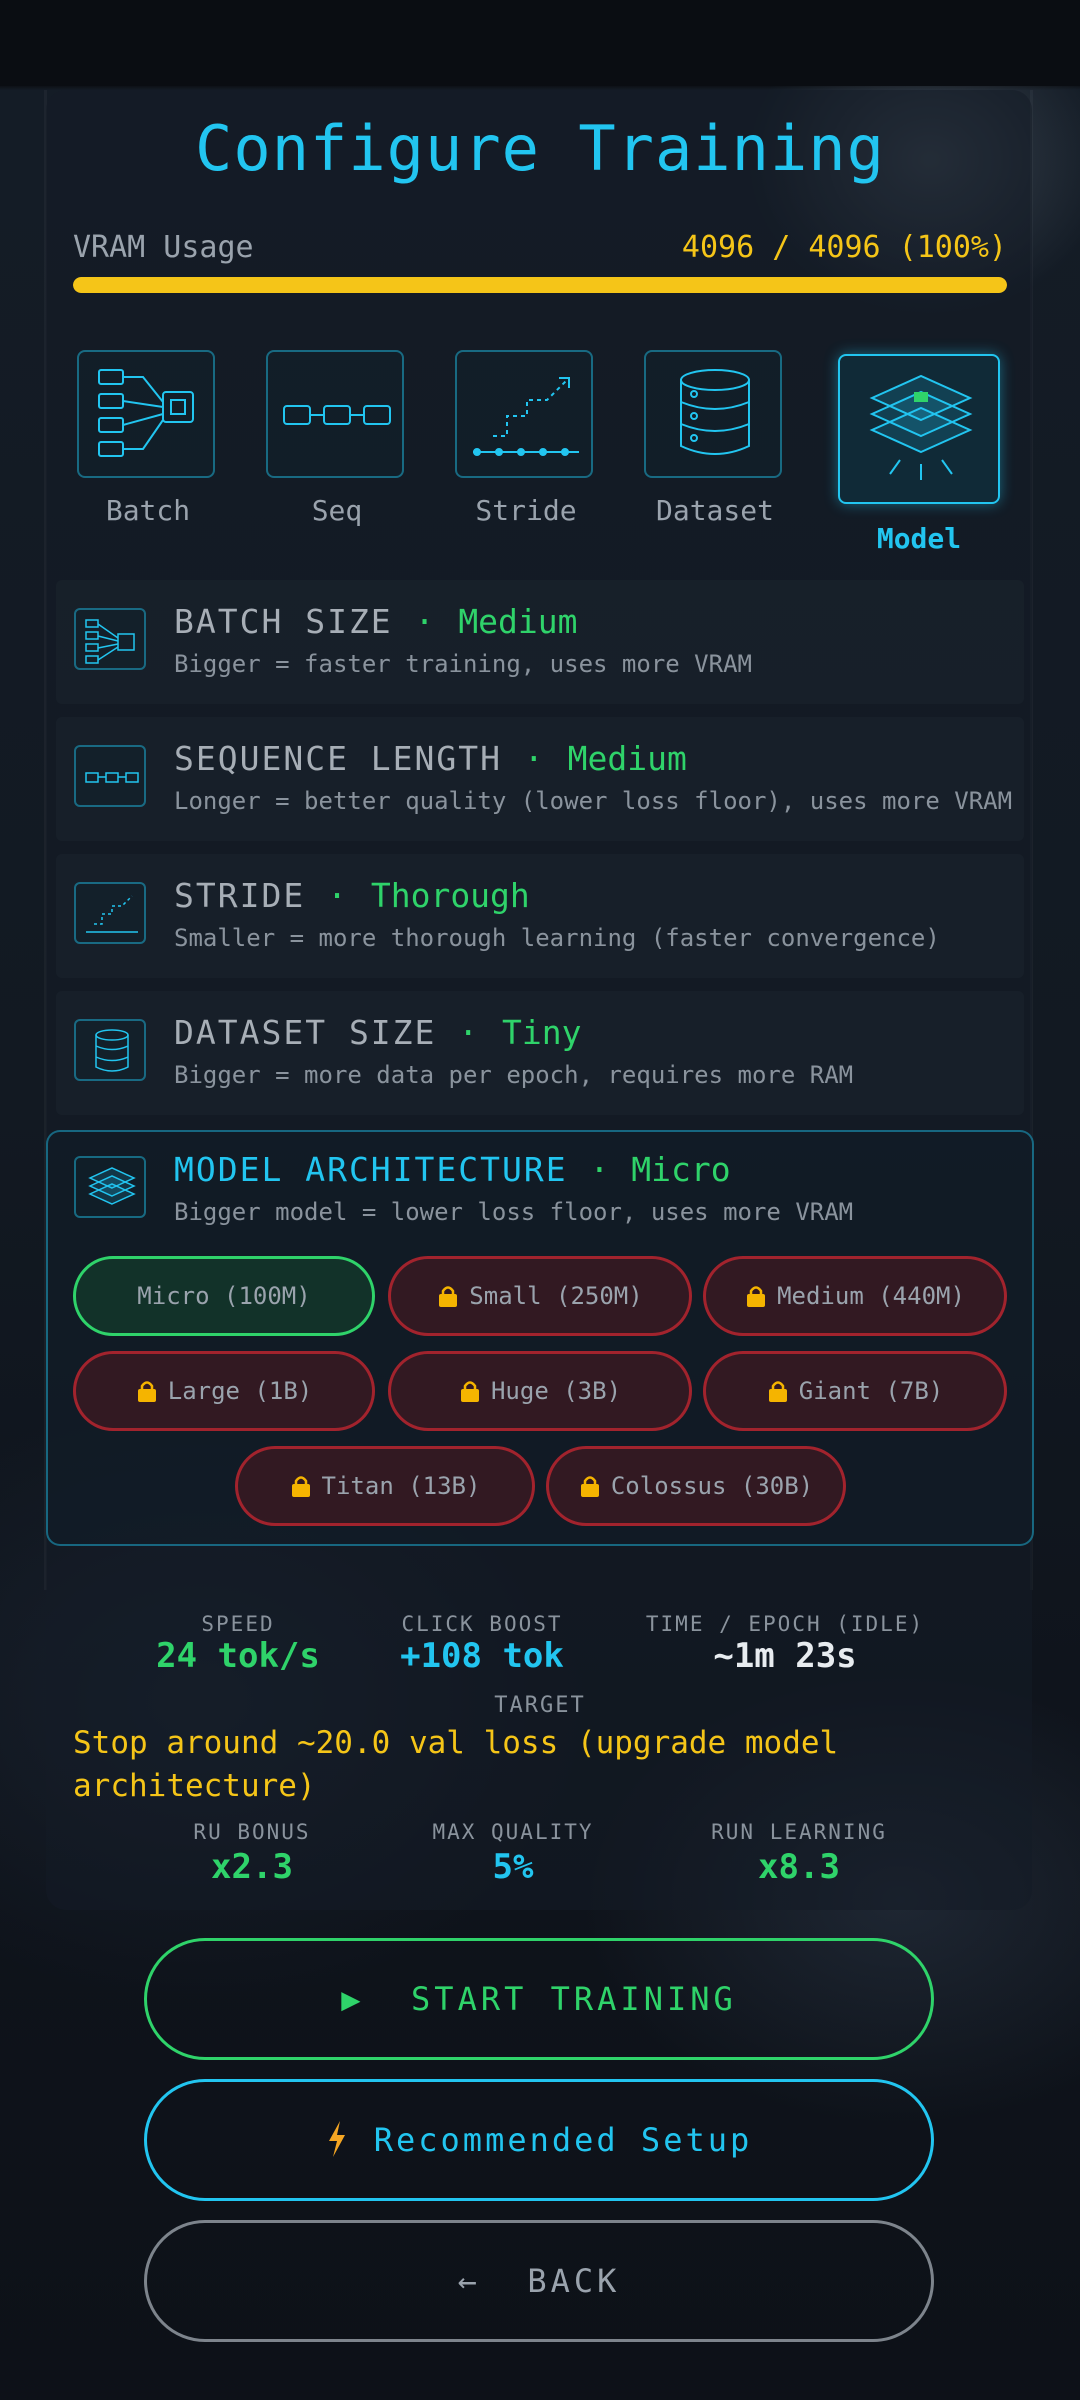 This screenshot has height=2400, width=1080. I want to click on ru-bonus-label: RU BONUS, so click(252, 1832).